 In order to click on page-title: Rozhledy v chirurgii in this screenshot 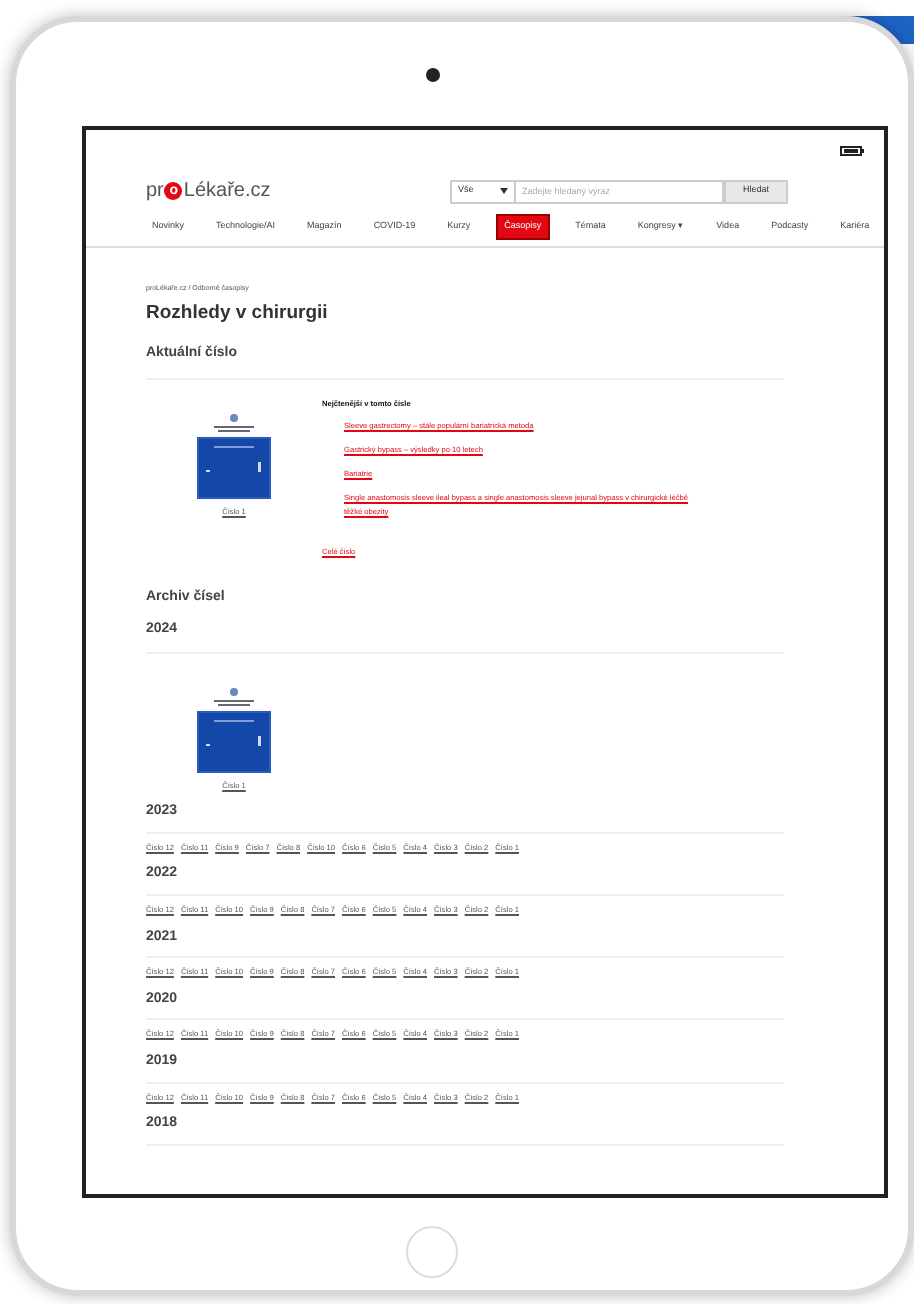, I will do `click(238, 314)`.